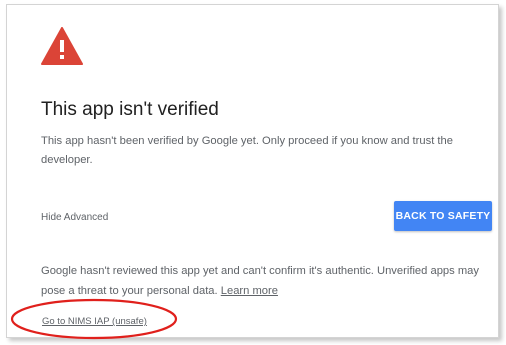 The width and height of the screenshot is (506, 345). I want to click on back-to-safety-button: BACK TO SAFETY, so click(443, 216).